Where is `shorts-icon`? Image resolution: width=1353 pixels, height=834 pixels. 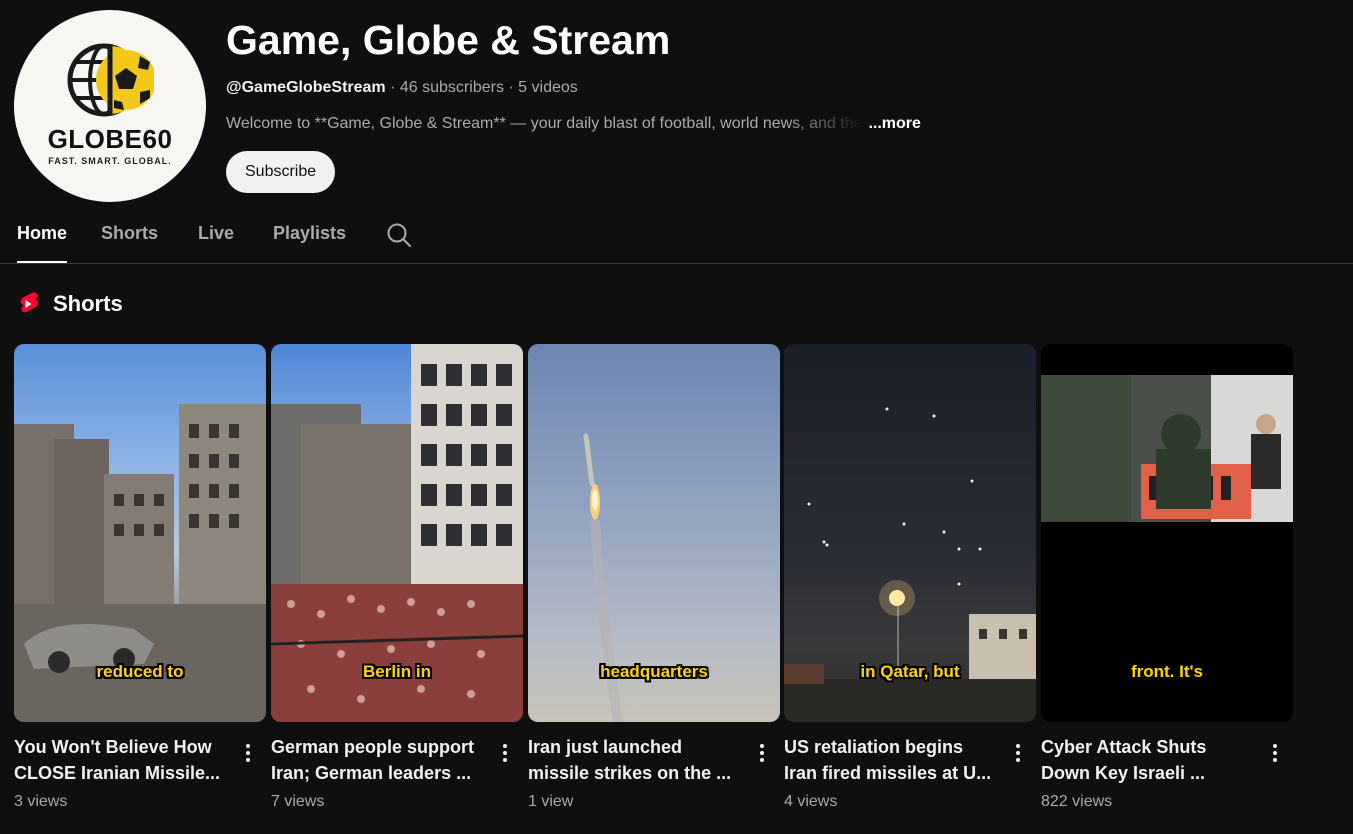
shorts-icon is located at coordinates (29, 302).